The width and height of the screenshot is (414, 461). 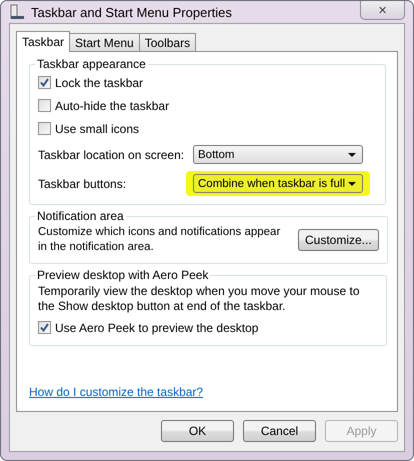 I want to click on tab: Toolbars, so click(x=167, y=42).